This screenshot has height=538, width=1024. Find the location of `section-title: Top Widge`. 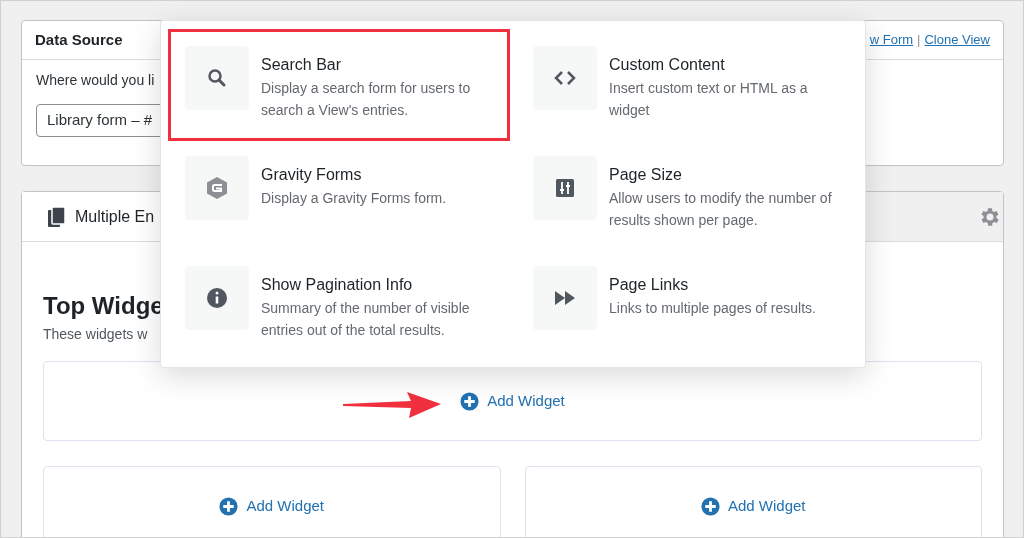

section-title: Top Widge is located at coordinates (103, 306).